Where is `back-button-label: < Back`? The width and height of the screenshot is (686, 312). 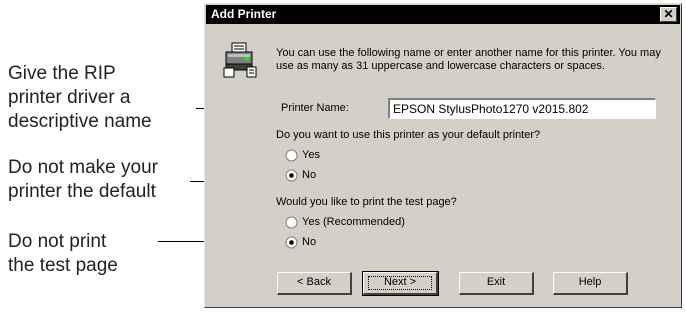
back-button-label: < Back is located at coordinates (314, 282).